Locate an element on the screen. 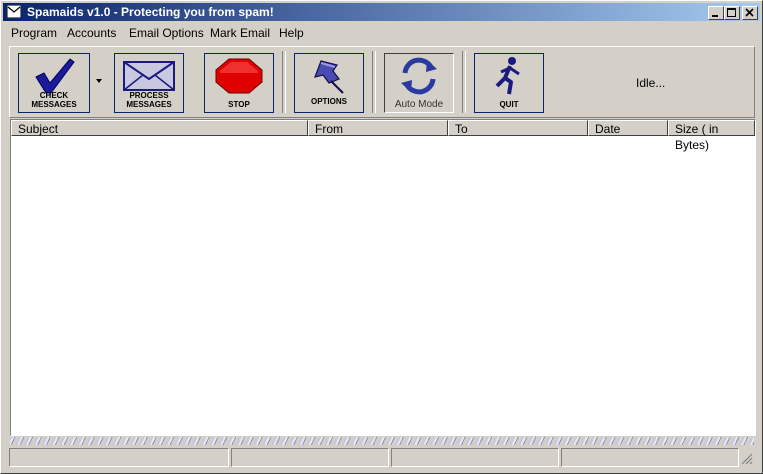 The image size is (763, 474). stop-button: STOP is located at coordinates (239, 83).